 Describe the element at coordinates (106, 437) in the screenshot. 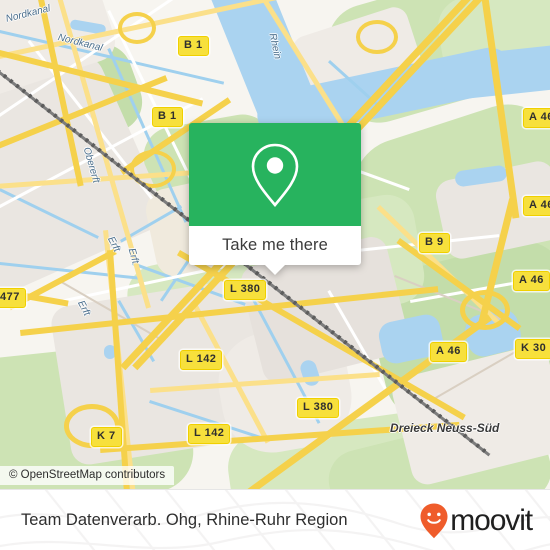

I see `road-shield-k7: K 7` at that location.